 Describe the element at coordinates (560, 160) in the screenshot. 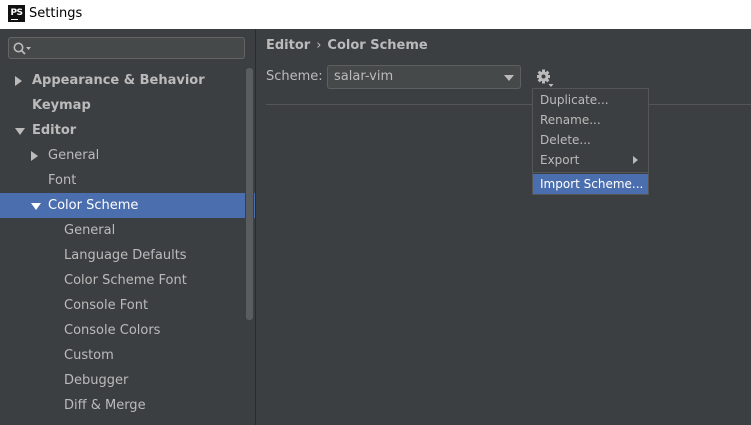

I see `menu-item-label: Export` at that location.